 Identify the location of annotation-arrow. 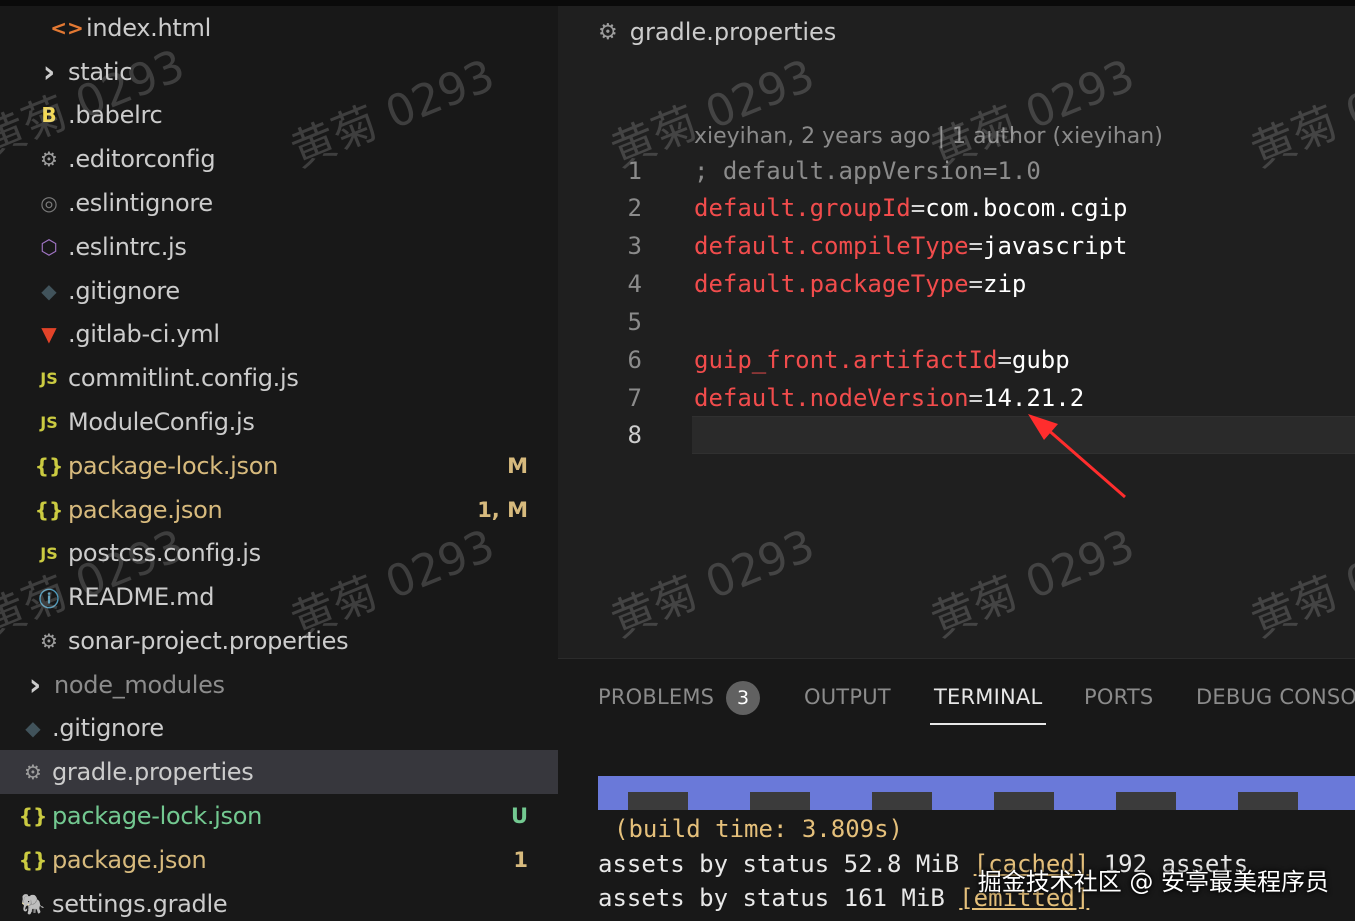
(1077, 456).